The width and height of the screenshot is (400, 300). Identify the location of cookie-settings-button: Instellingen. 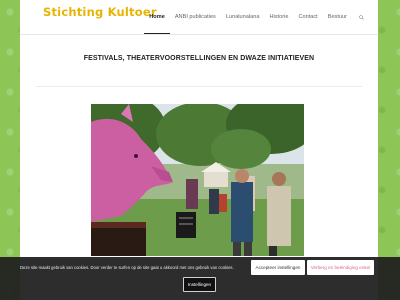
(199, 284).